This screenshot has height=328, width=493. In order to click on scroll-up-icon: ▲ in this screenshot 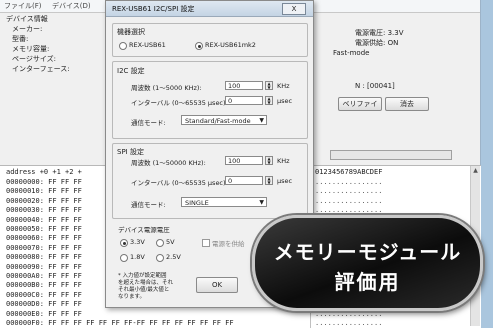, I will do `click(475, 171)`.